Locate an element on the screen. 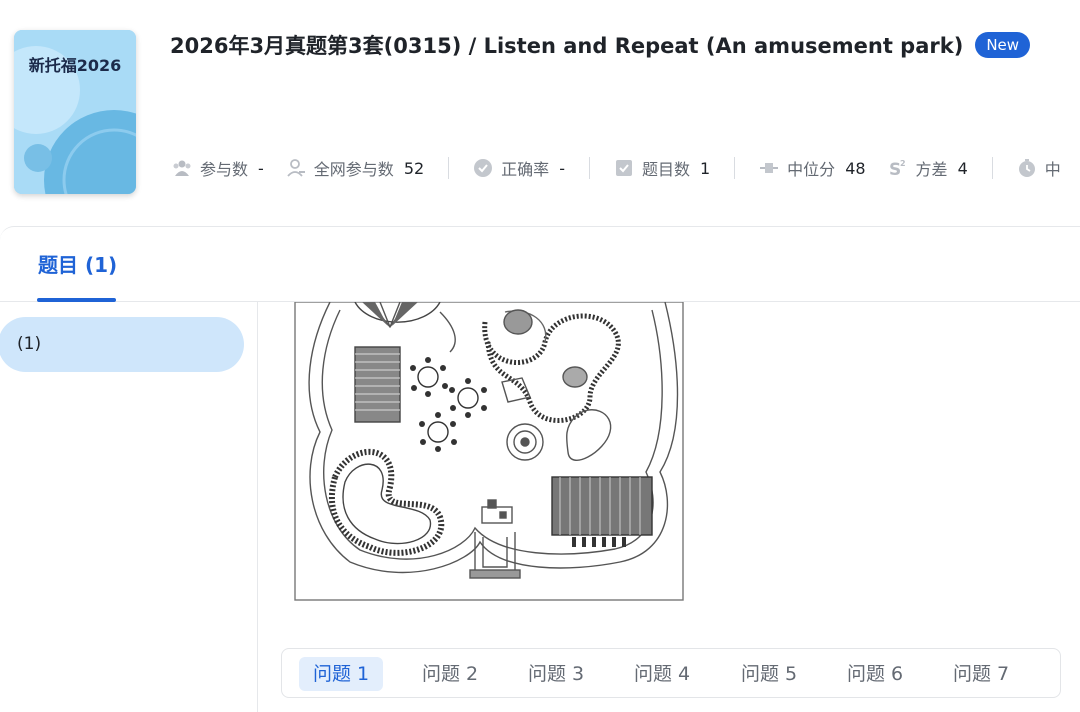 The image size is (1080, 712). new-badge: New is located at coordinates (1003, 45).